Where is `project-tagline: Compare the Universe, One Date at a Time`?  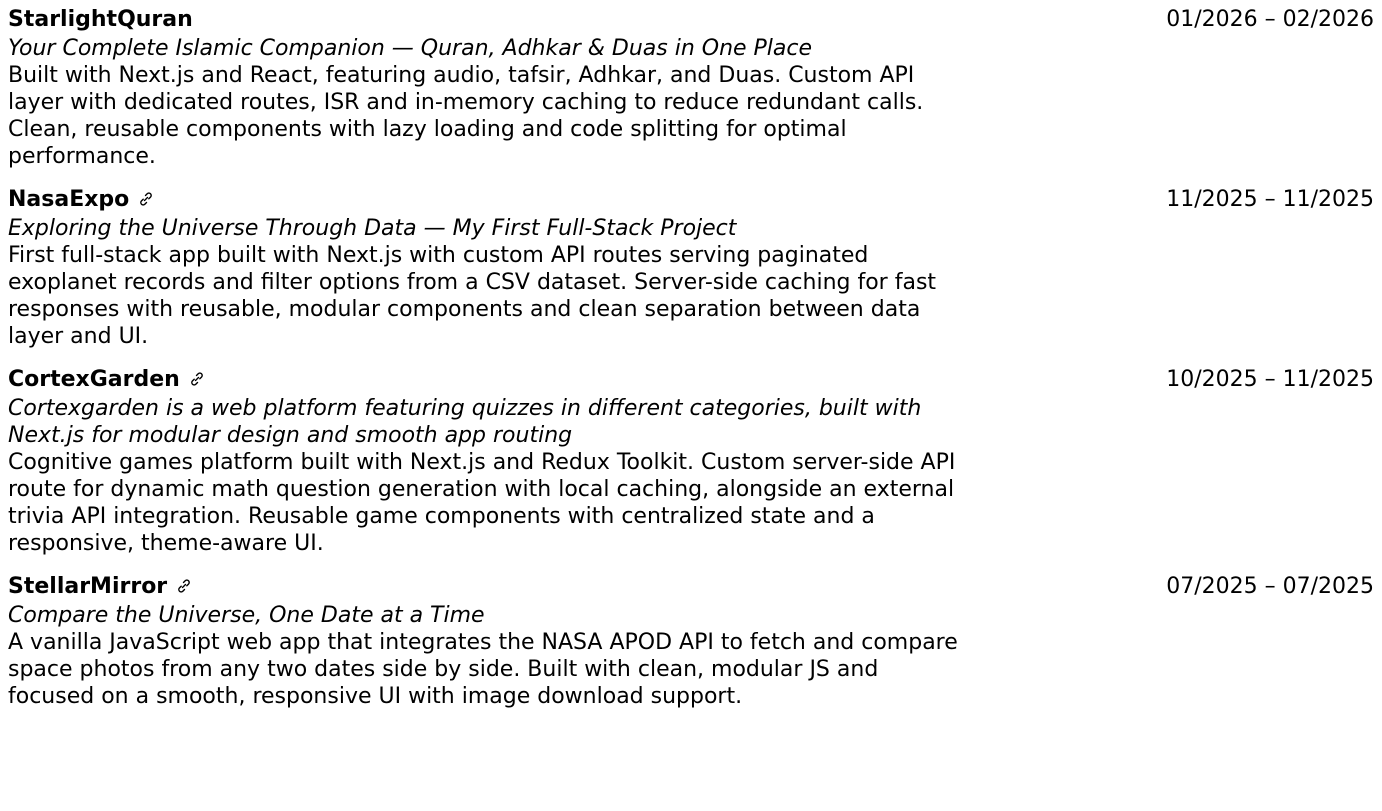 project-tagline: Compare the Universe, One Date at a Time is located at coordinates (246, 615).